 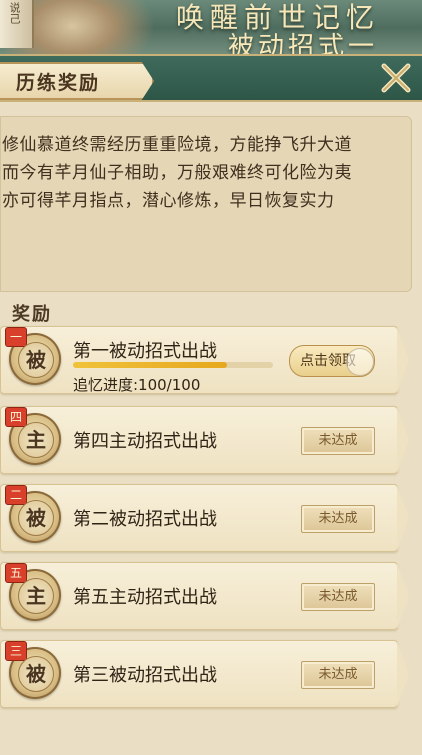 I want to click on progress-bar, so click(x=173, y=365).